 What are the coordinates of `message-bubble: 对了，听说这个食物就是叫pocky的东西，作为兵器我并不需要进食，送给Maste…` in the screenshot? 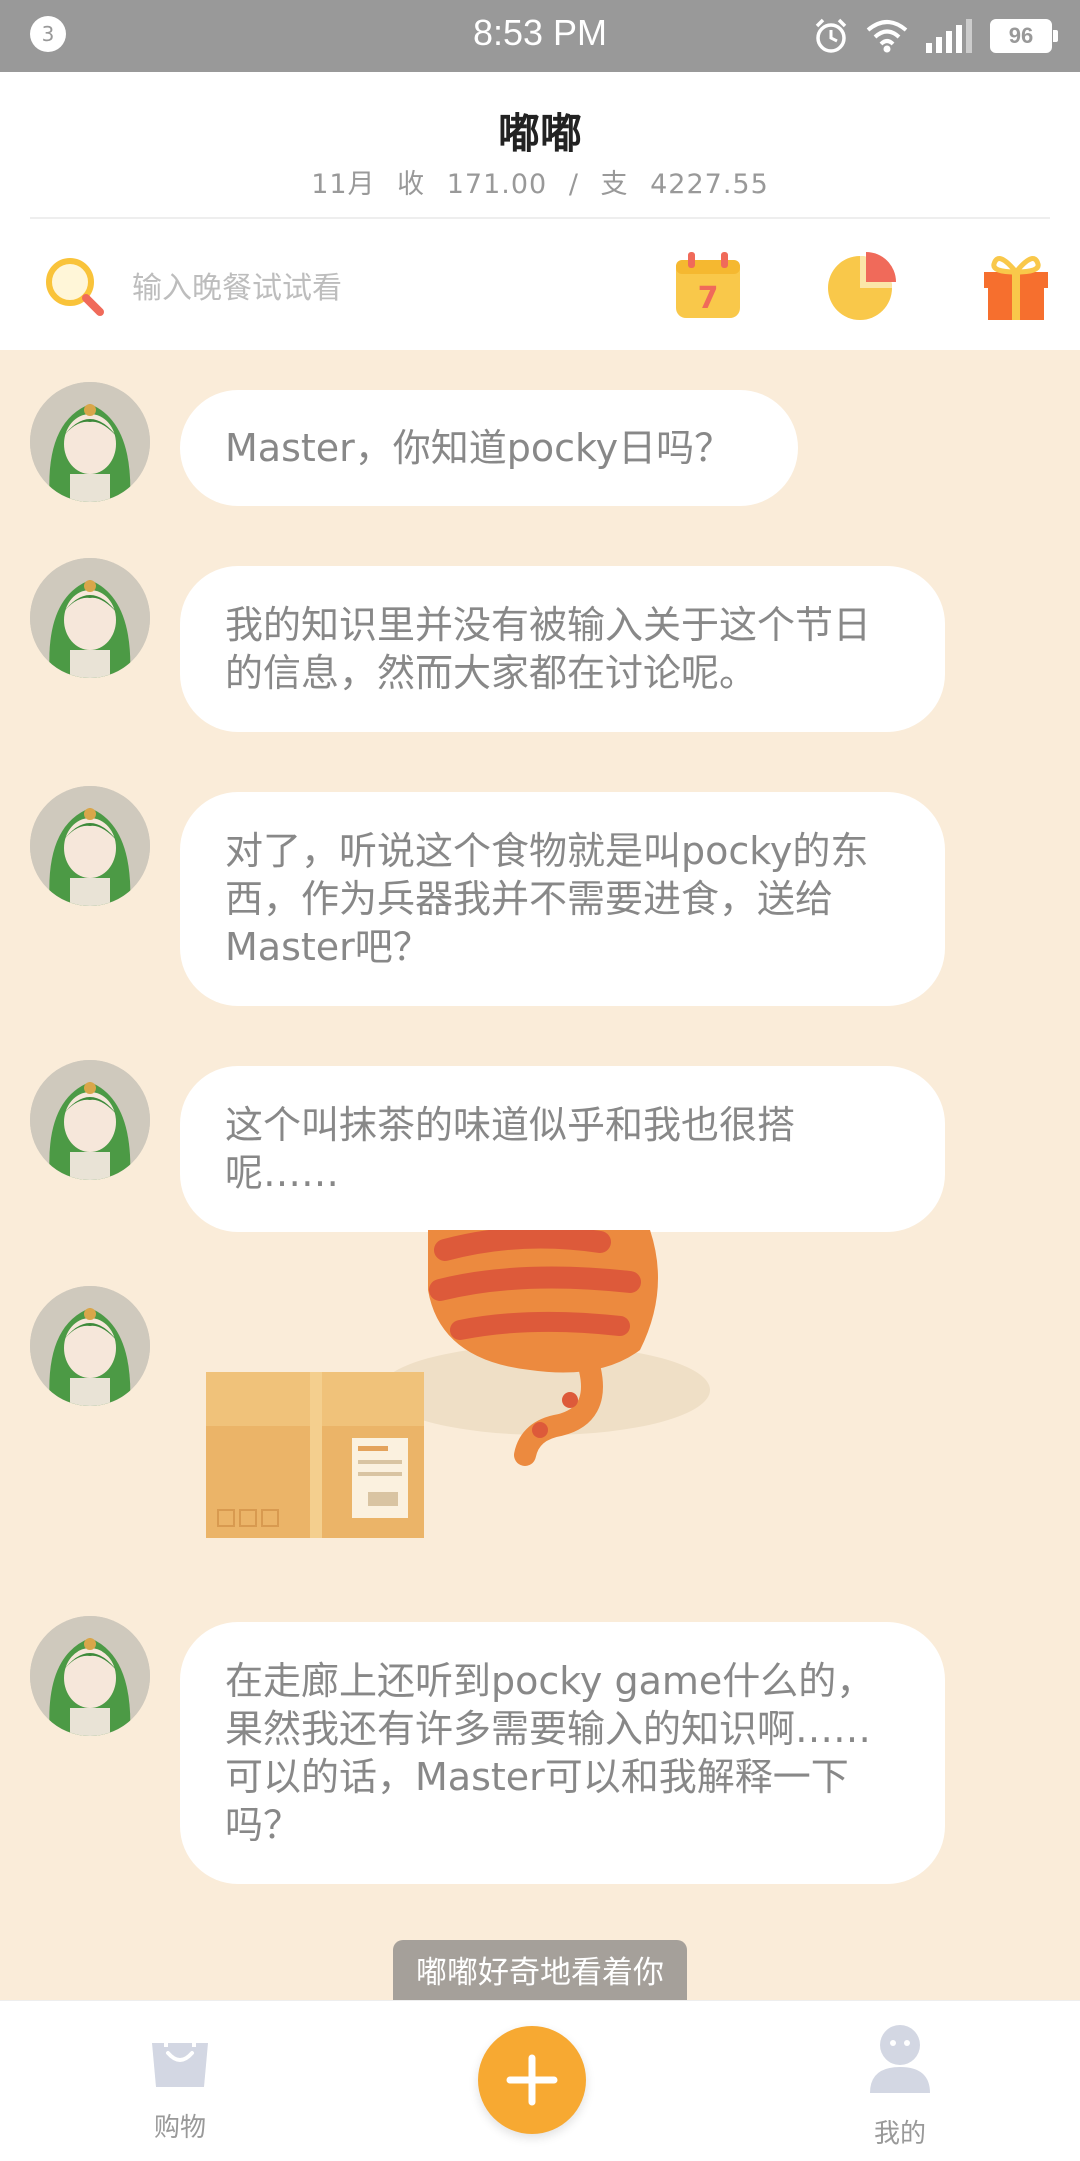 It's located at (562, 899).